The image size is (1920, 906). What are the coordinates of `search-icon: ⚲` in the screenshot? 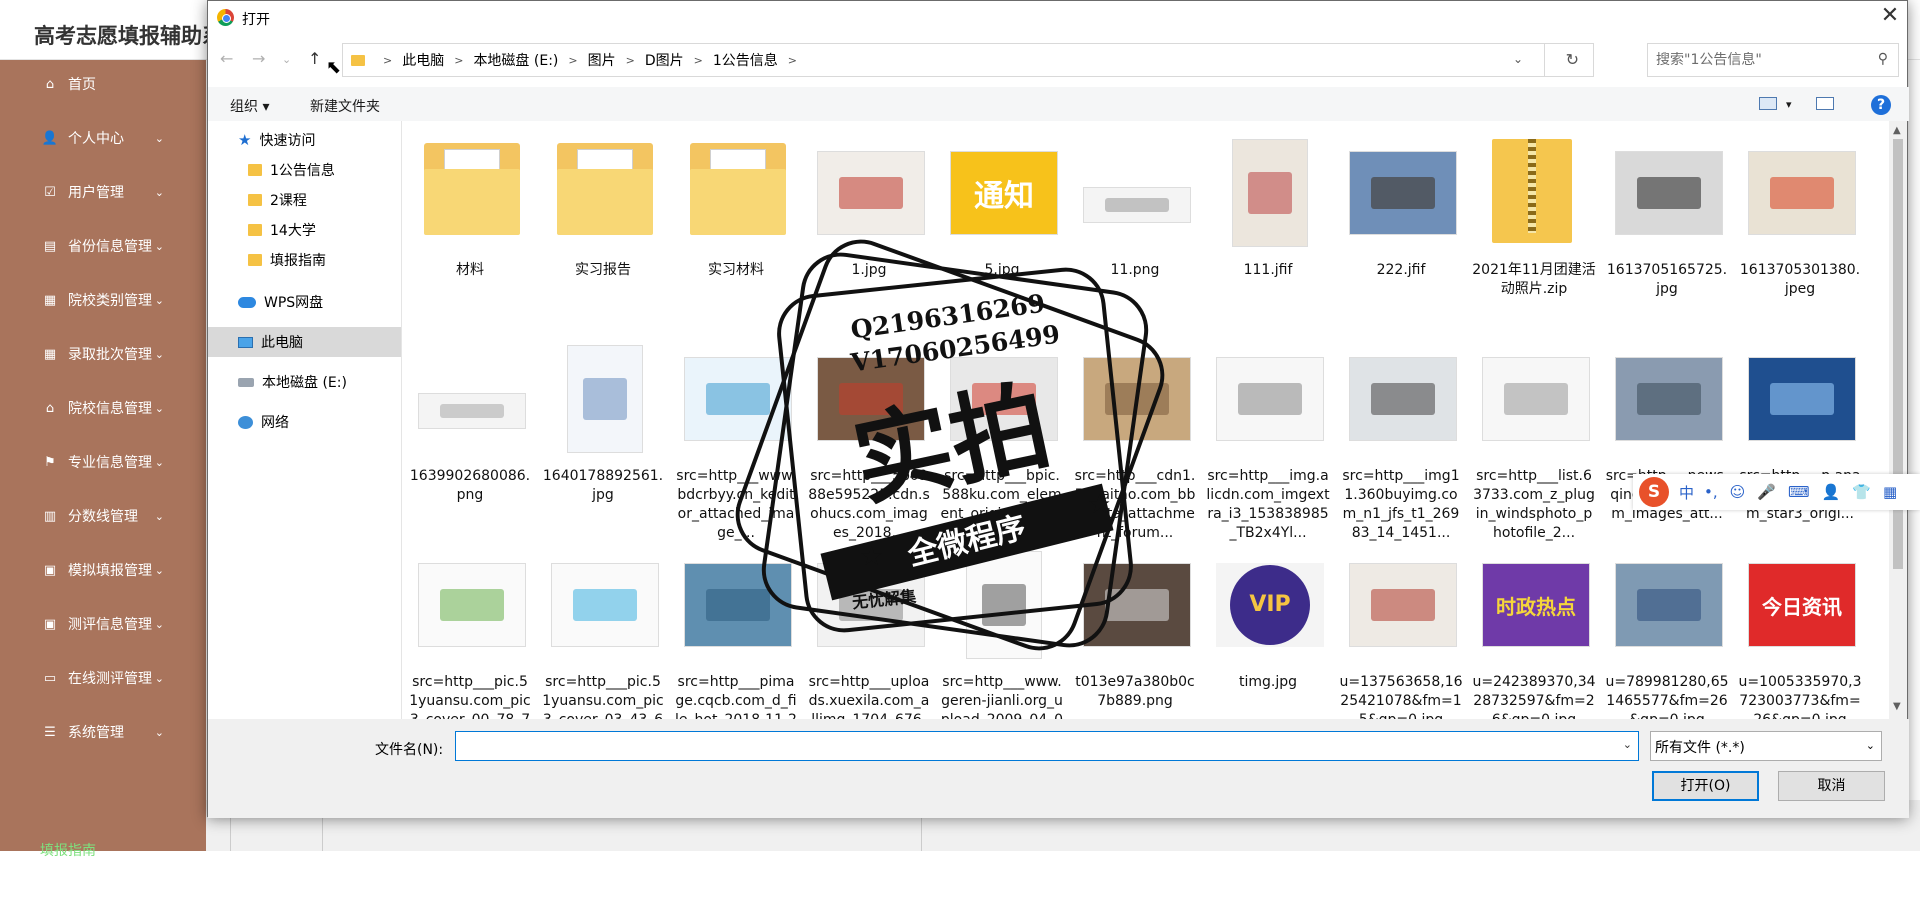 It's located at (1883, 59).